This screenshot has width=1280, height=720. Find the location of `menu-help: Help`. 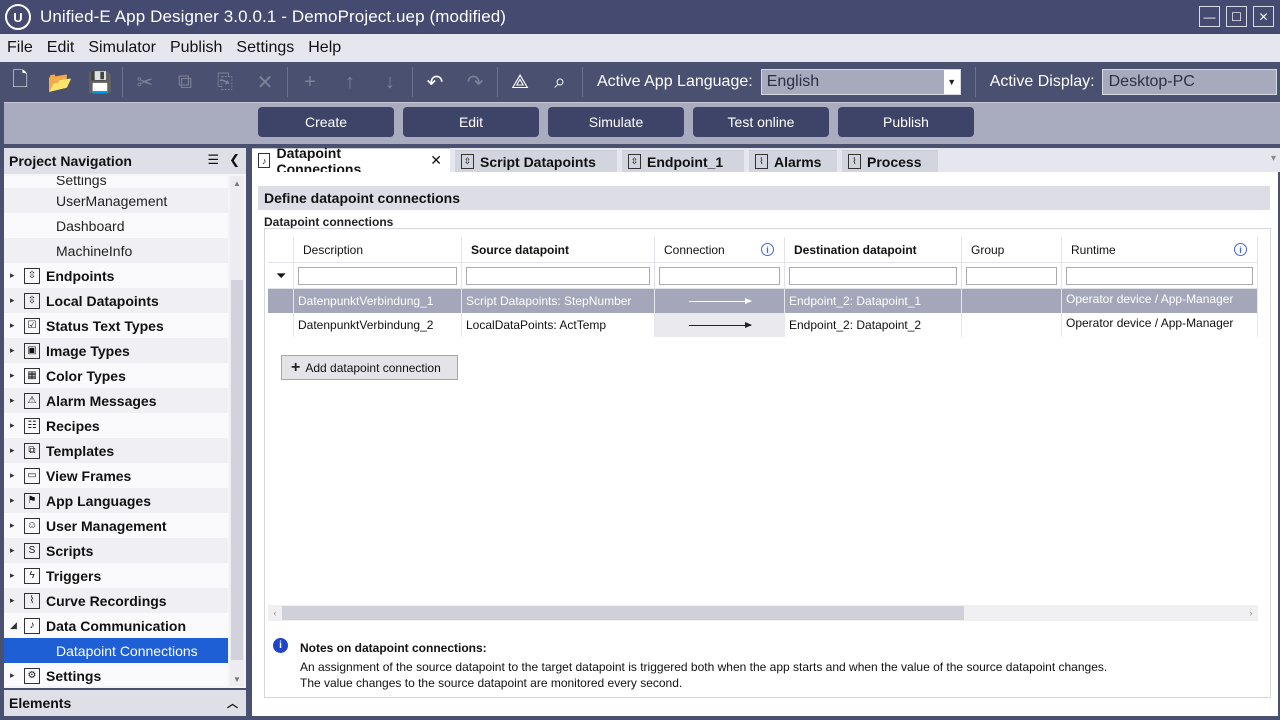

menu-help: Help is located at coordinates (324, 48).